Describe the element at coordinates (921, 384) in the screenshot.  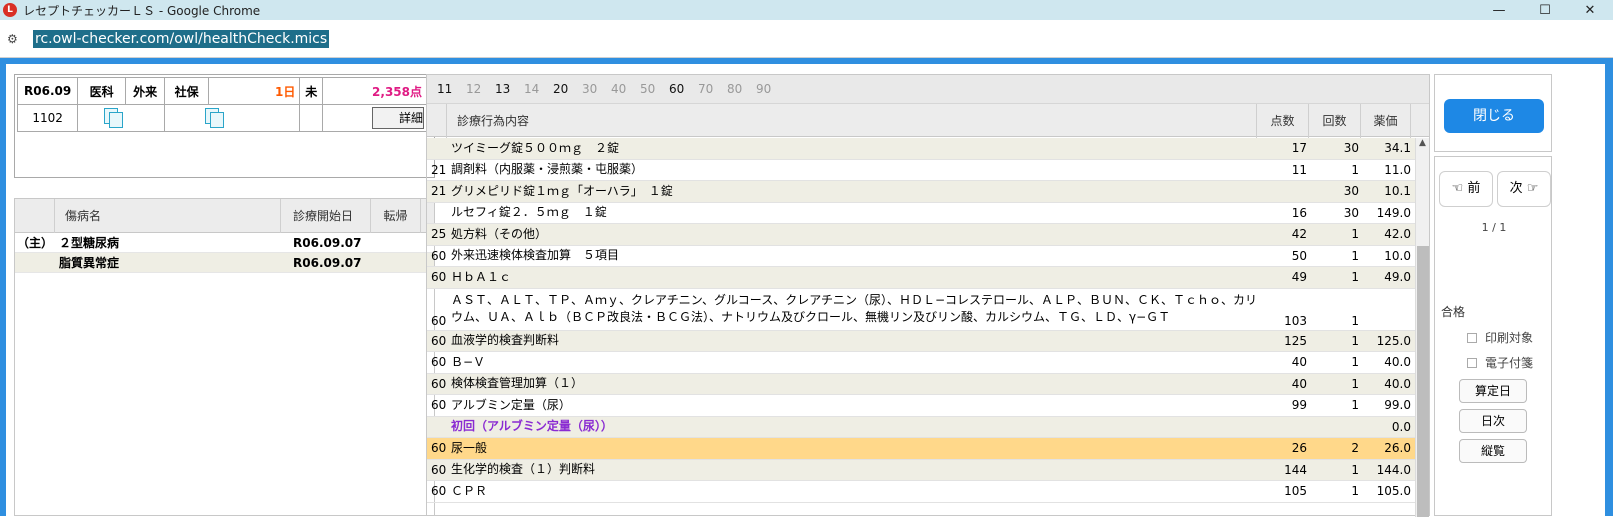
I see `treatment-row: 60 検体検査管理加算（１） 40 1 40.0` at that location.